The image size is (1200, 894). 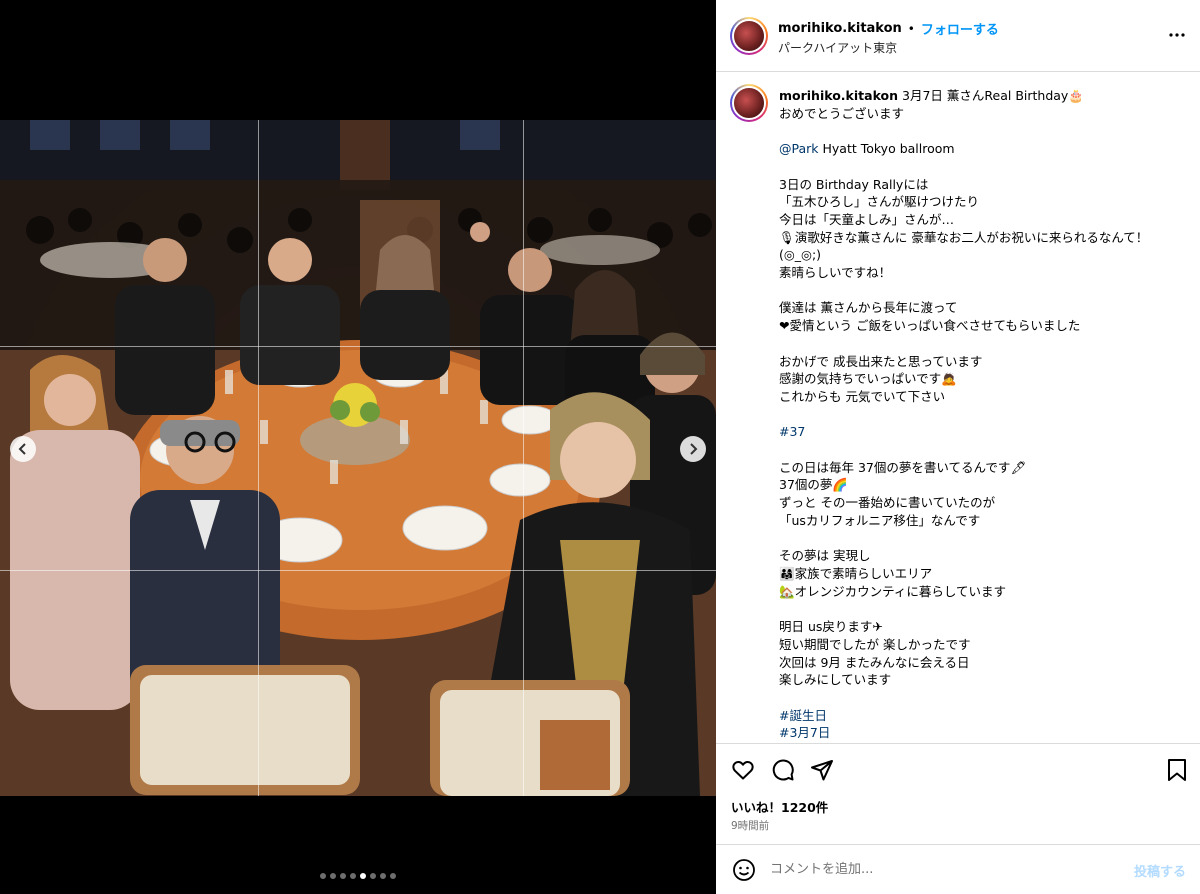 What do you see at coordinates (792, 431) in the screenshot?
I see `hashtag-link: #37` at bounding box center [792, 431].